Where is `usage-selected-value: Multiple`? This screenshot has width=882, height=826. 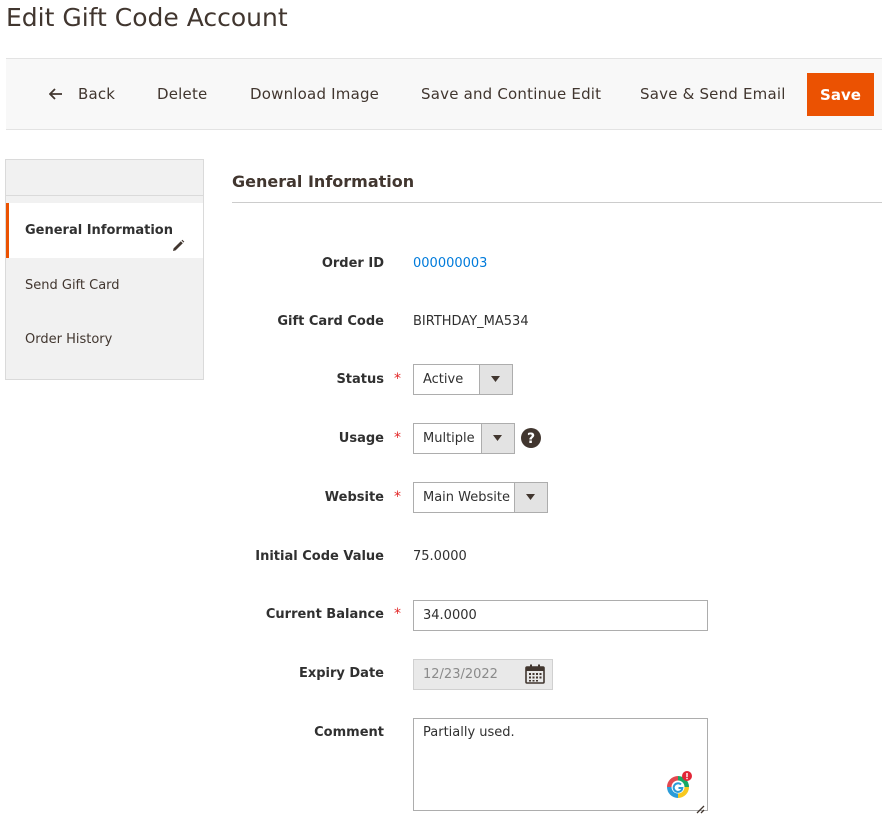
usage-selected-value: Multiple is located at coordinates (449, 438).